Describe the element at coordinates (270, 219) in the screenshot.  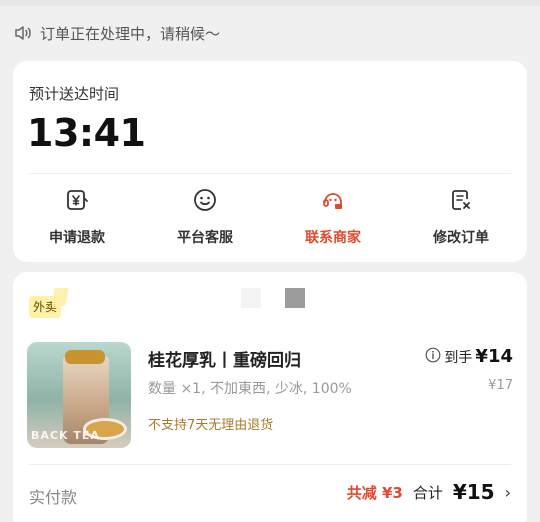
I see `action-bar: 申请退款 平台客服 联系商家 修改订单` at that location.